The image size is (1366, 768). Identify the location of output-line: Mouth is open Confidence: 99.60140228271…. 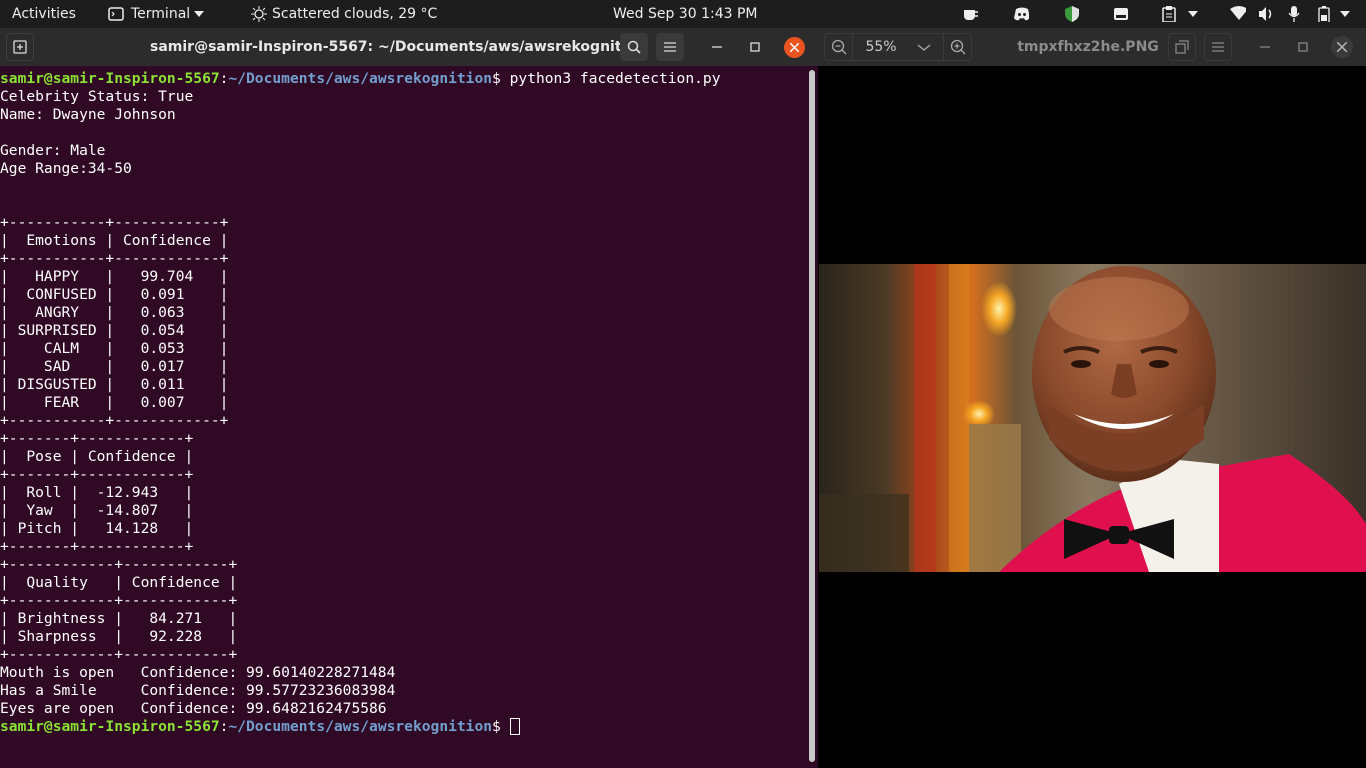
(198, 672).